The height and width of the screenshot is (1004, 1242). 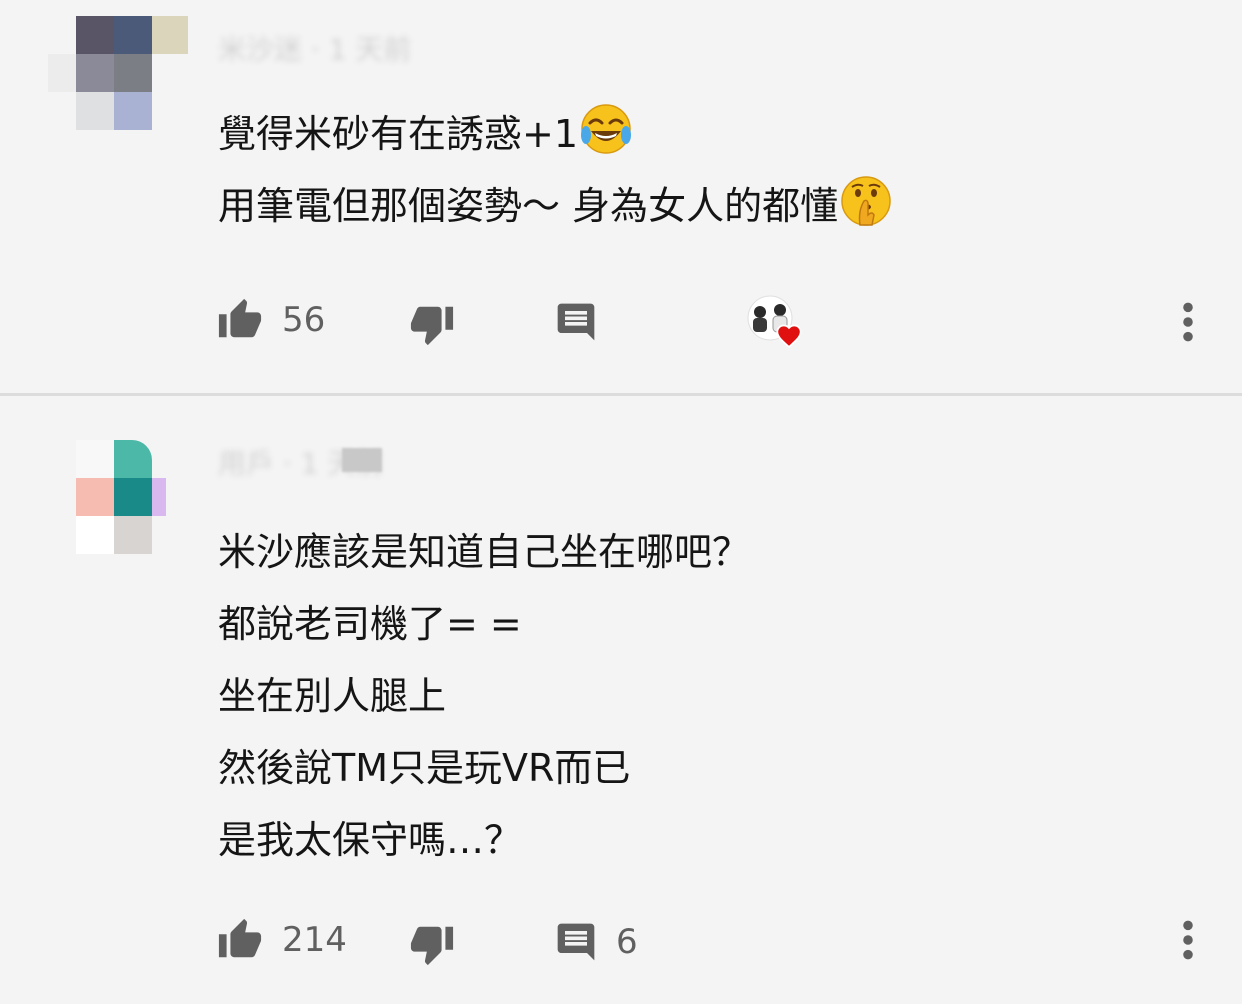 I want to click on reply-button, so click(x=576, y=322).